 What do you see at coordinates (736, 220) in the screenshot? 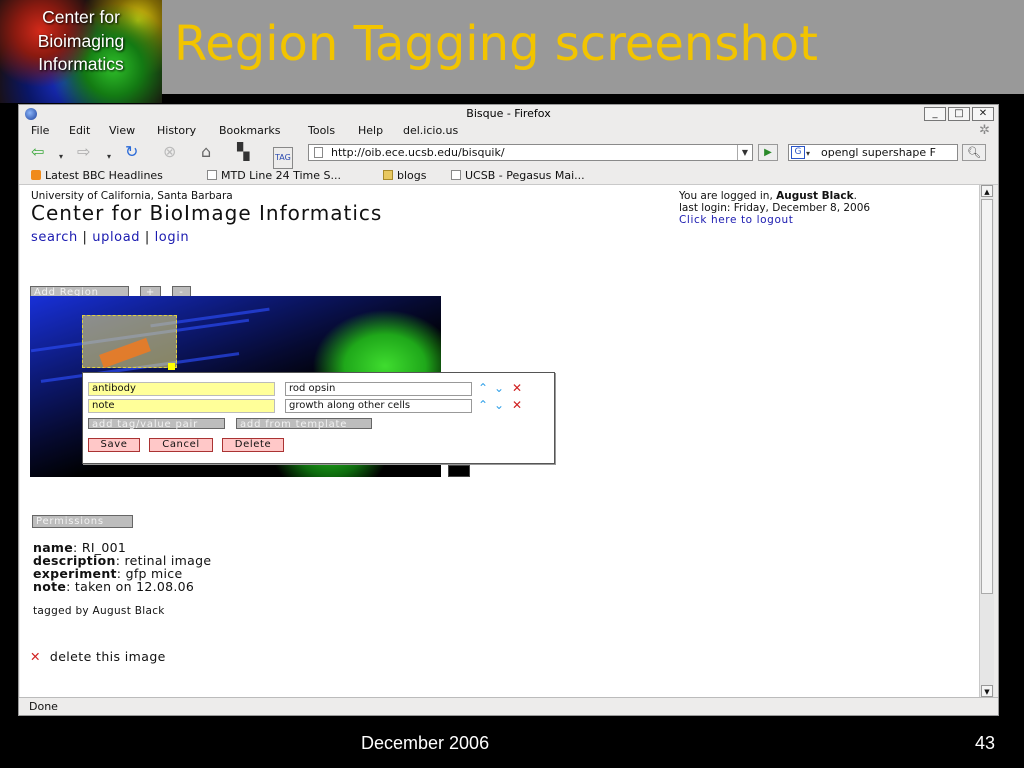
I see `logout-link: Click here to logout` at bounding box center [736, 220].